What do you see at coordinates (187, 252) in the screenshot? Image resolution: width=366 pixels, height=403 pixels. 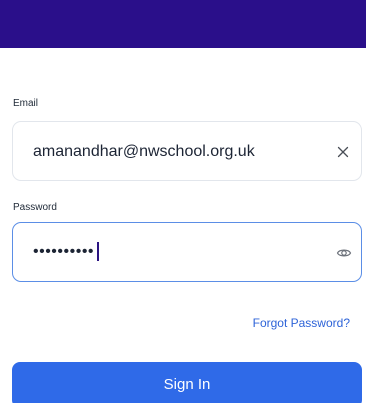 I see `password-field: ••••••••••` at bounding box center [187, 252].